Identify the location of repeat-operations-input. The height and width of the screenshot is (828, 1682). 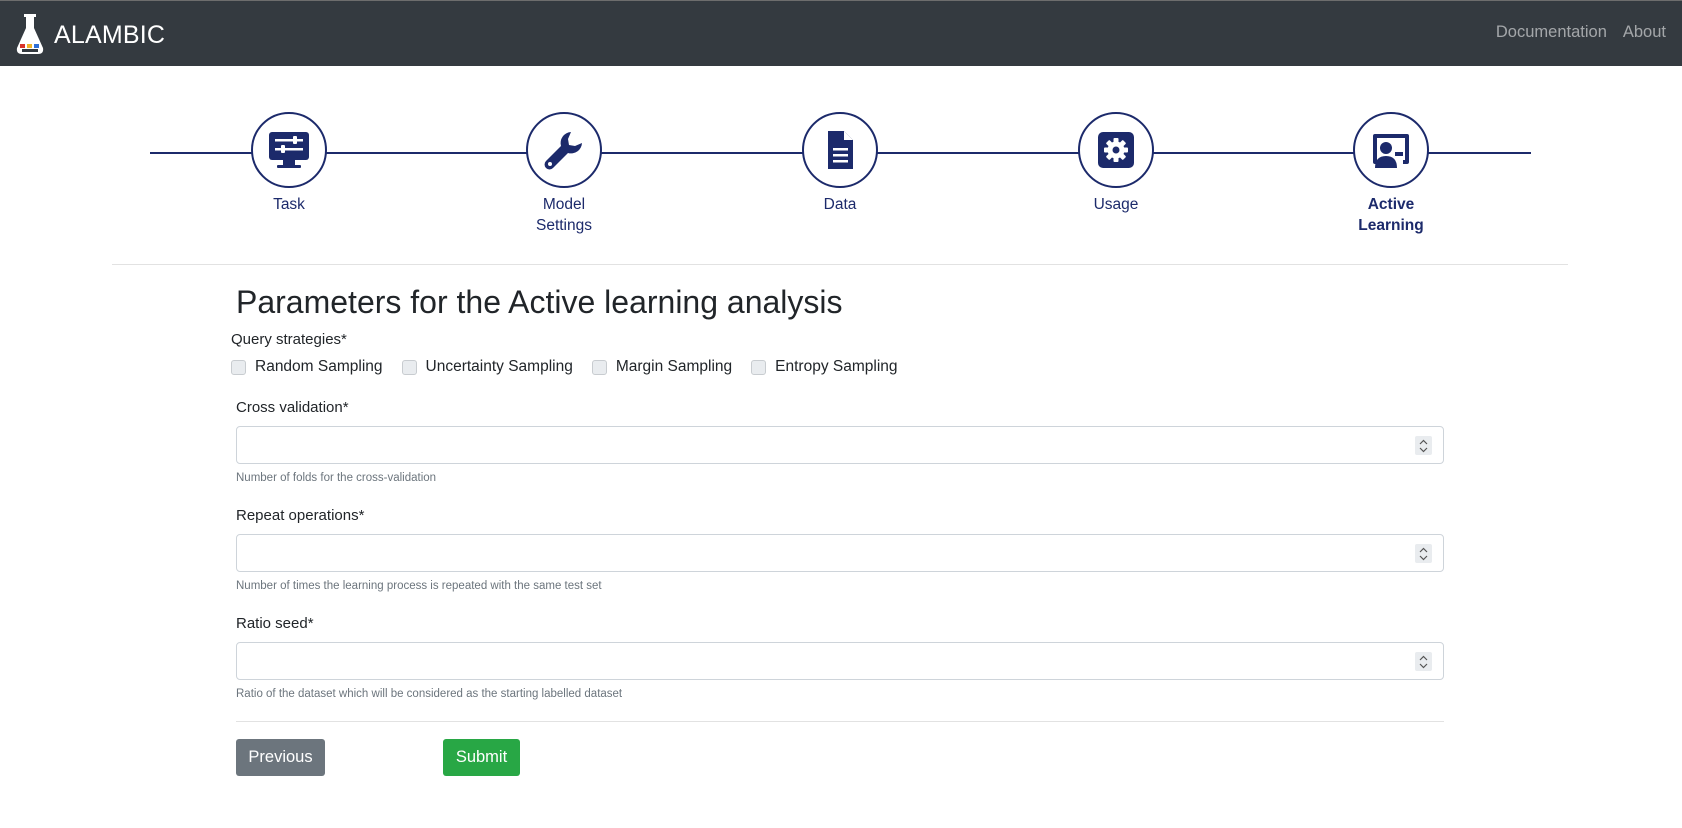
(840, 553).